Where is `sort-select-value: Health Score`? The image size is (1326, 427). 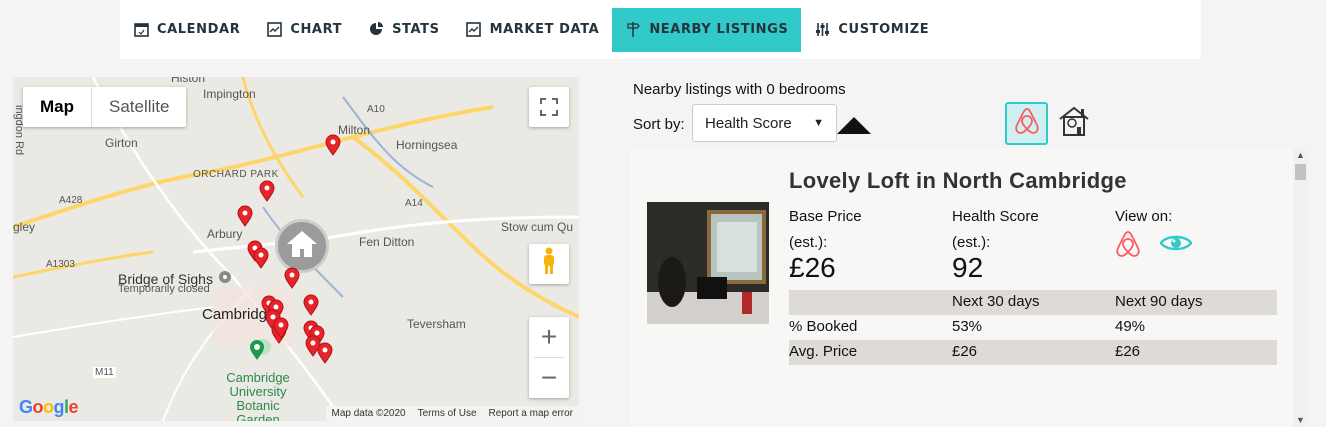 sort-select-value: Health Score is located at coordinates (748, 123).